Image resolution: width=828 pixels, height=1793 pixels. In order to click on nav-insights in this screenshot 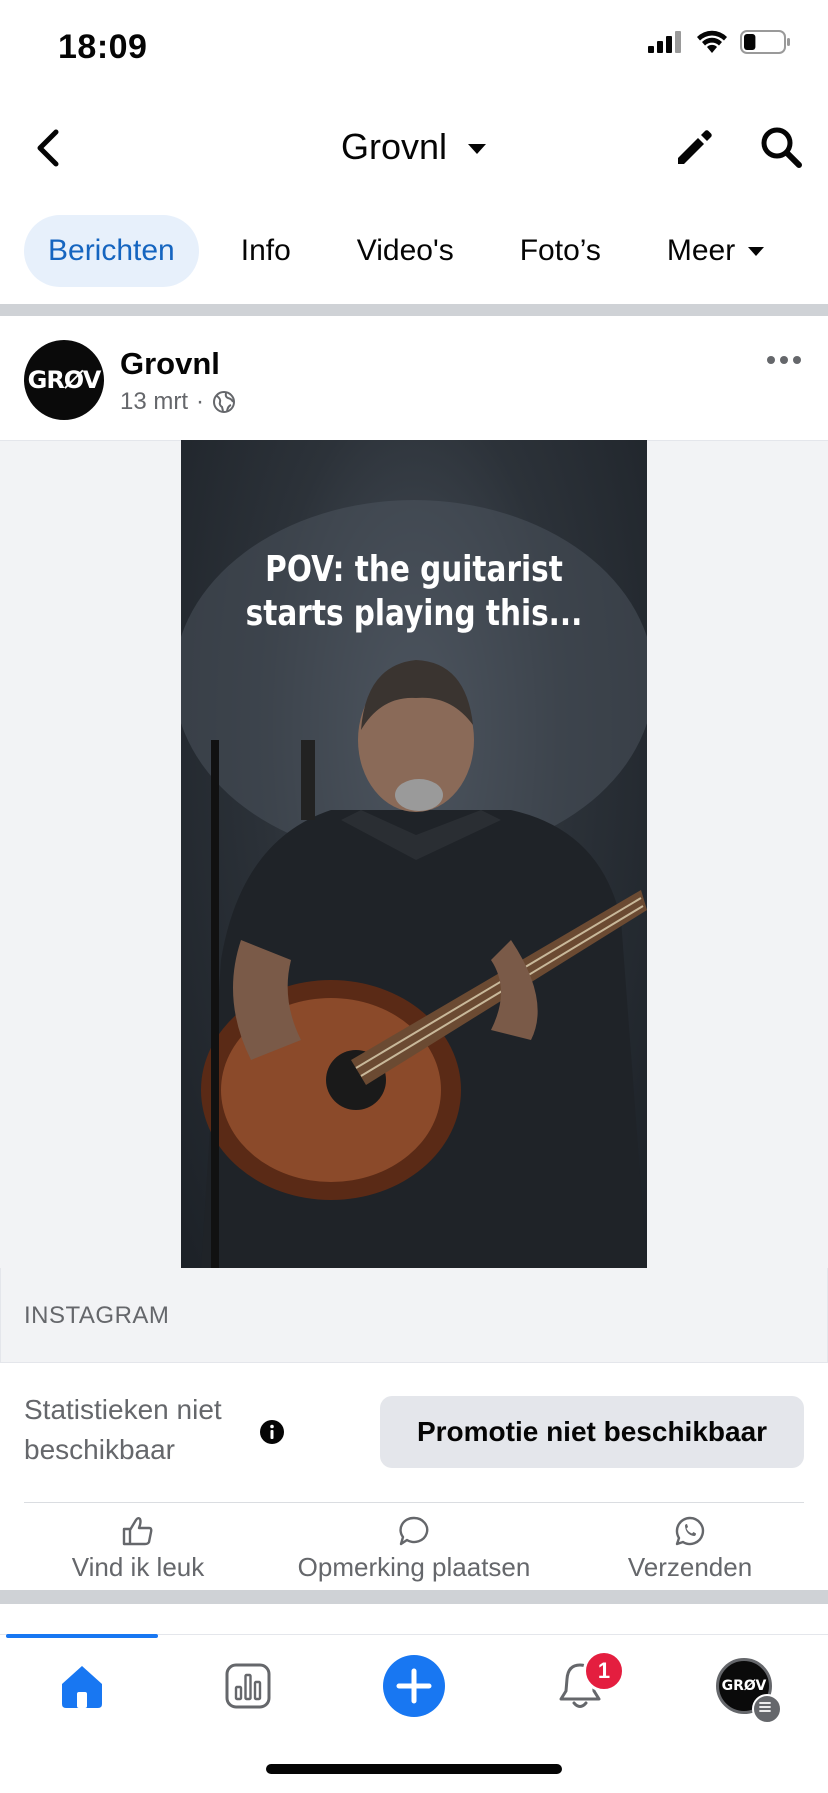, I will do `click(248, 1686)`.